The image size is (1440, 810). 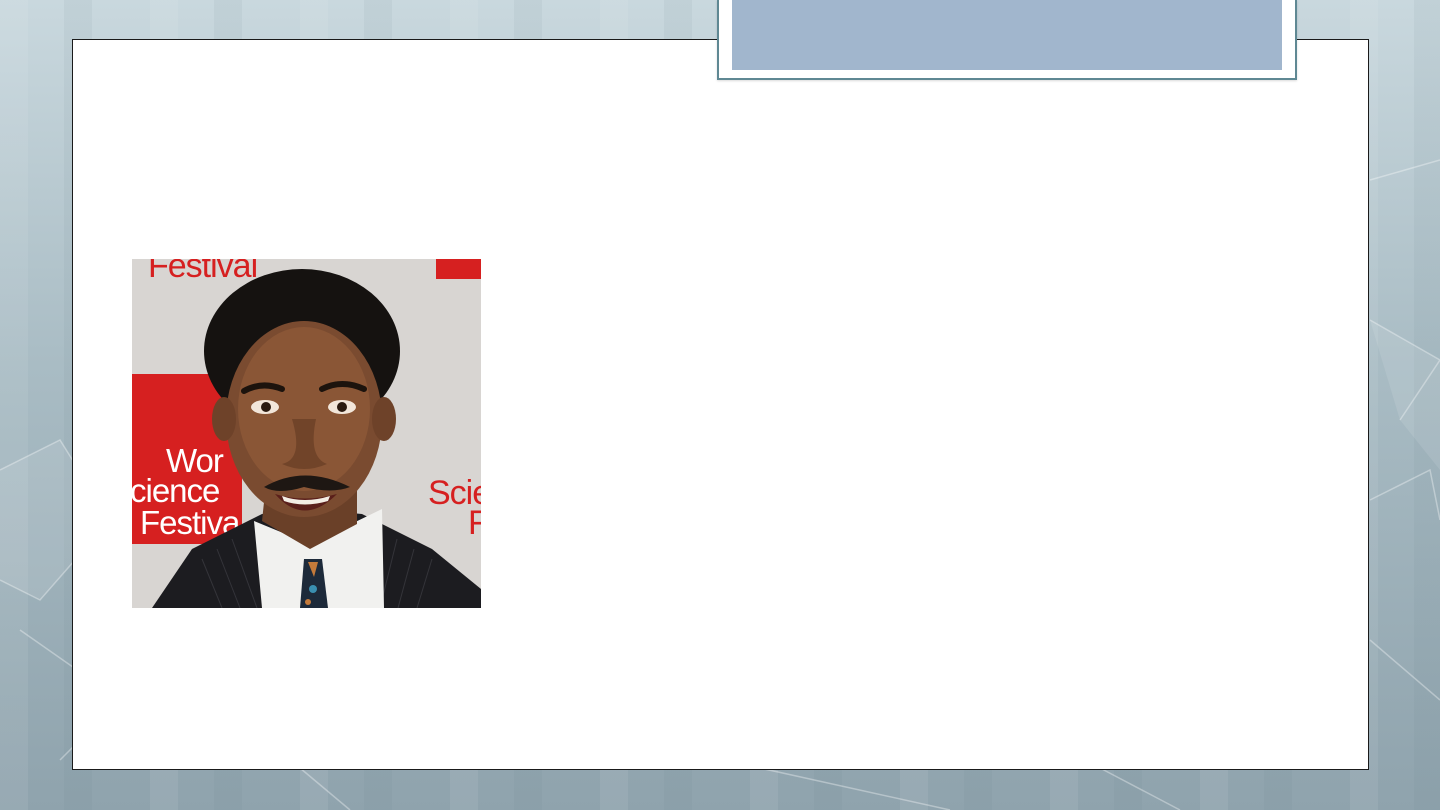 What do you see at coordinates (474, 523) in the screenshot?
I see `backdrop-text-right-2: F` at bounding box center [474, 523].